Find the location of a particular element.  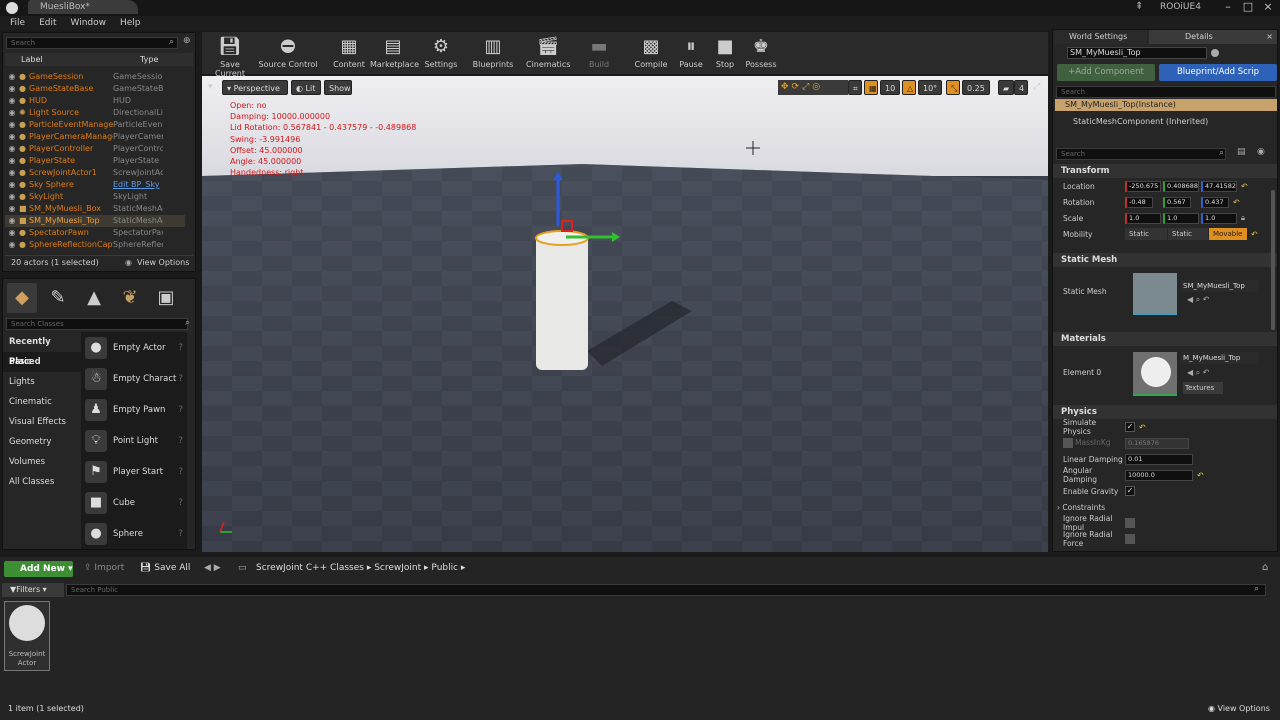

outliner-row: ◉ ● ParticleEventManager ParticleEvent is located at coordinates (95, 125).